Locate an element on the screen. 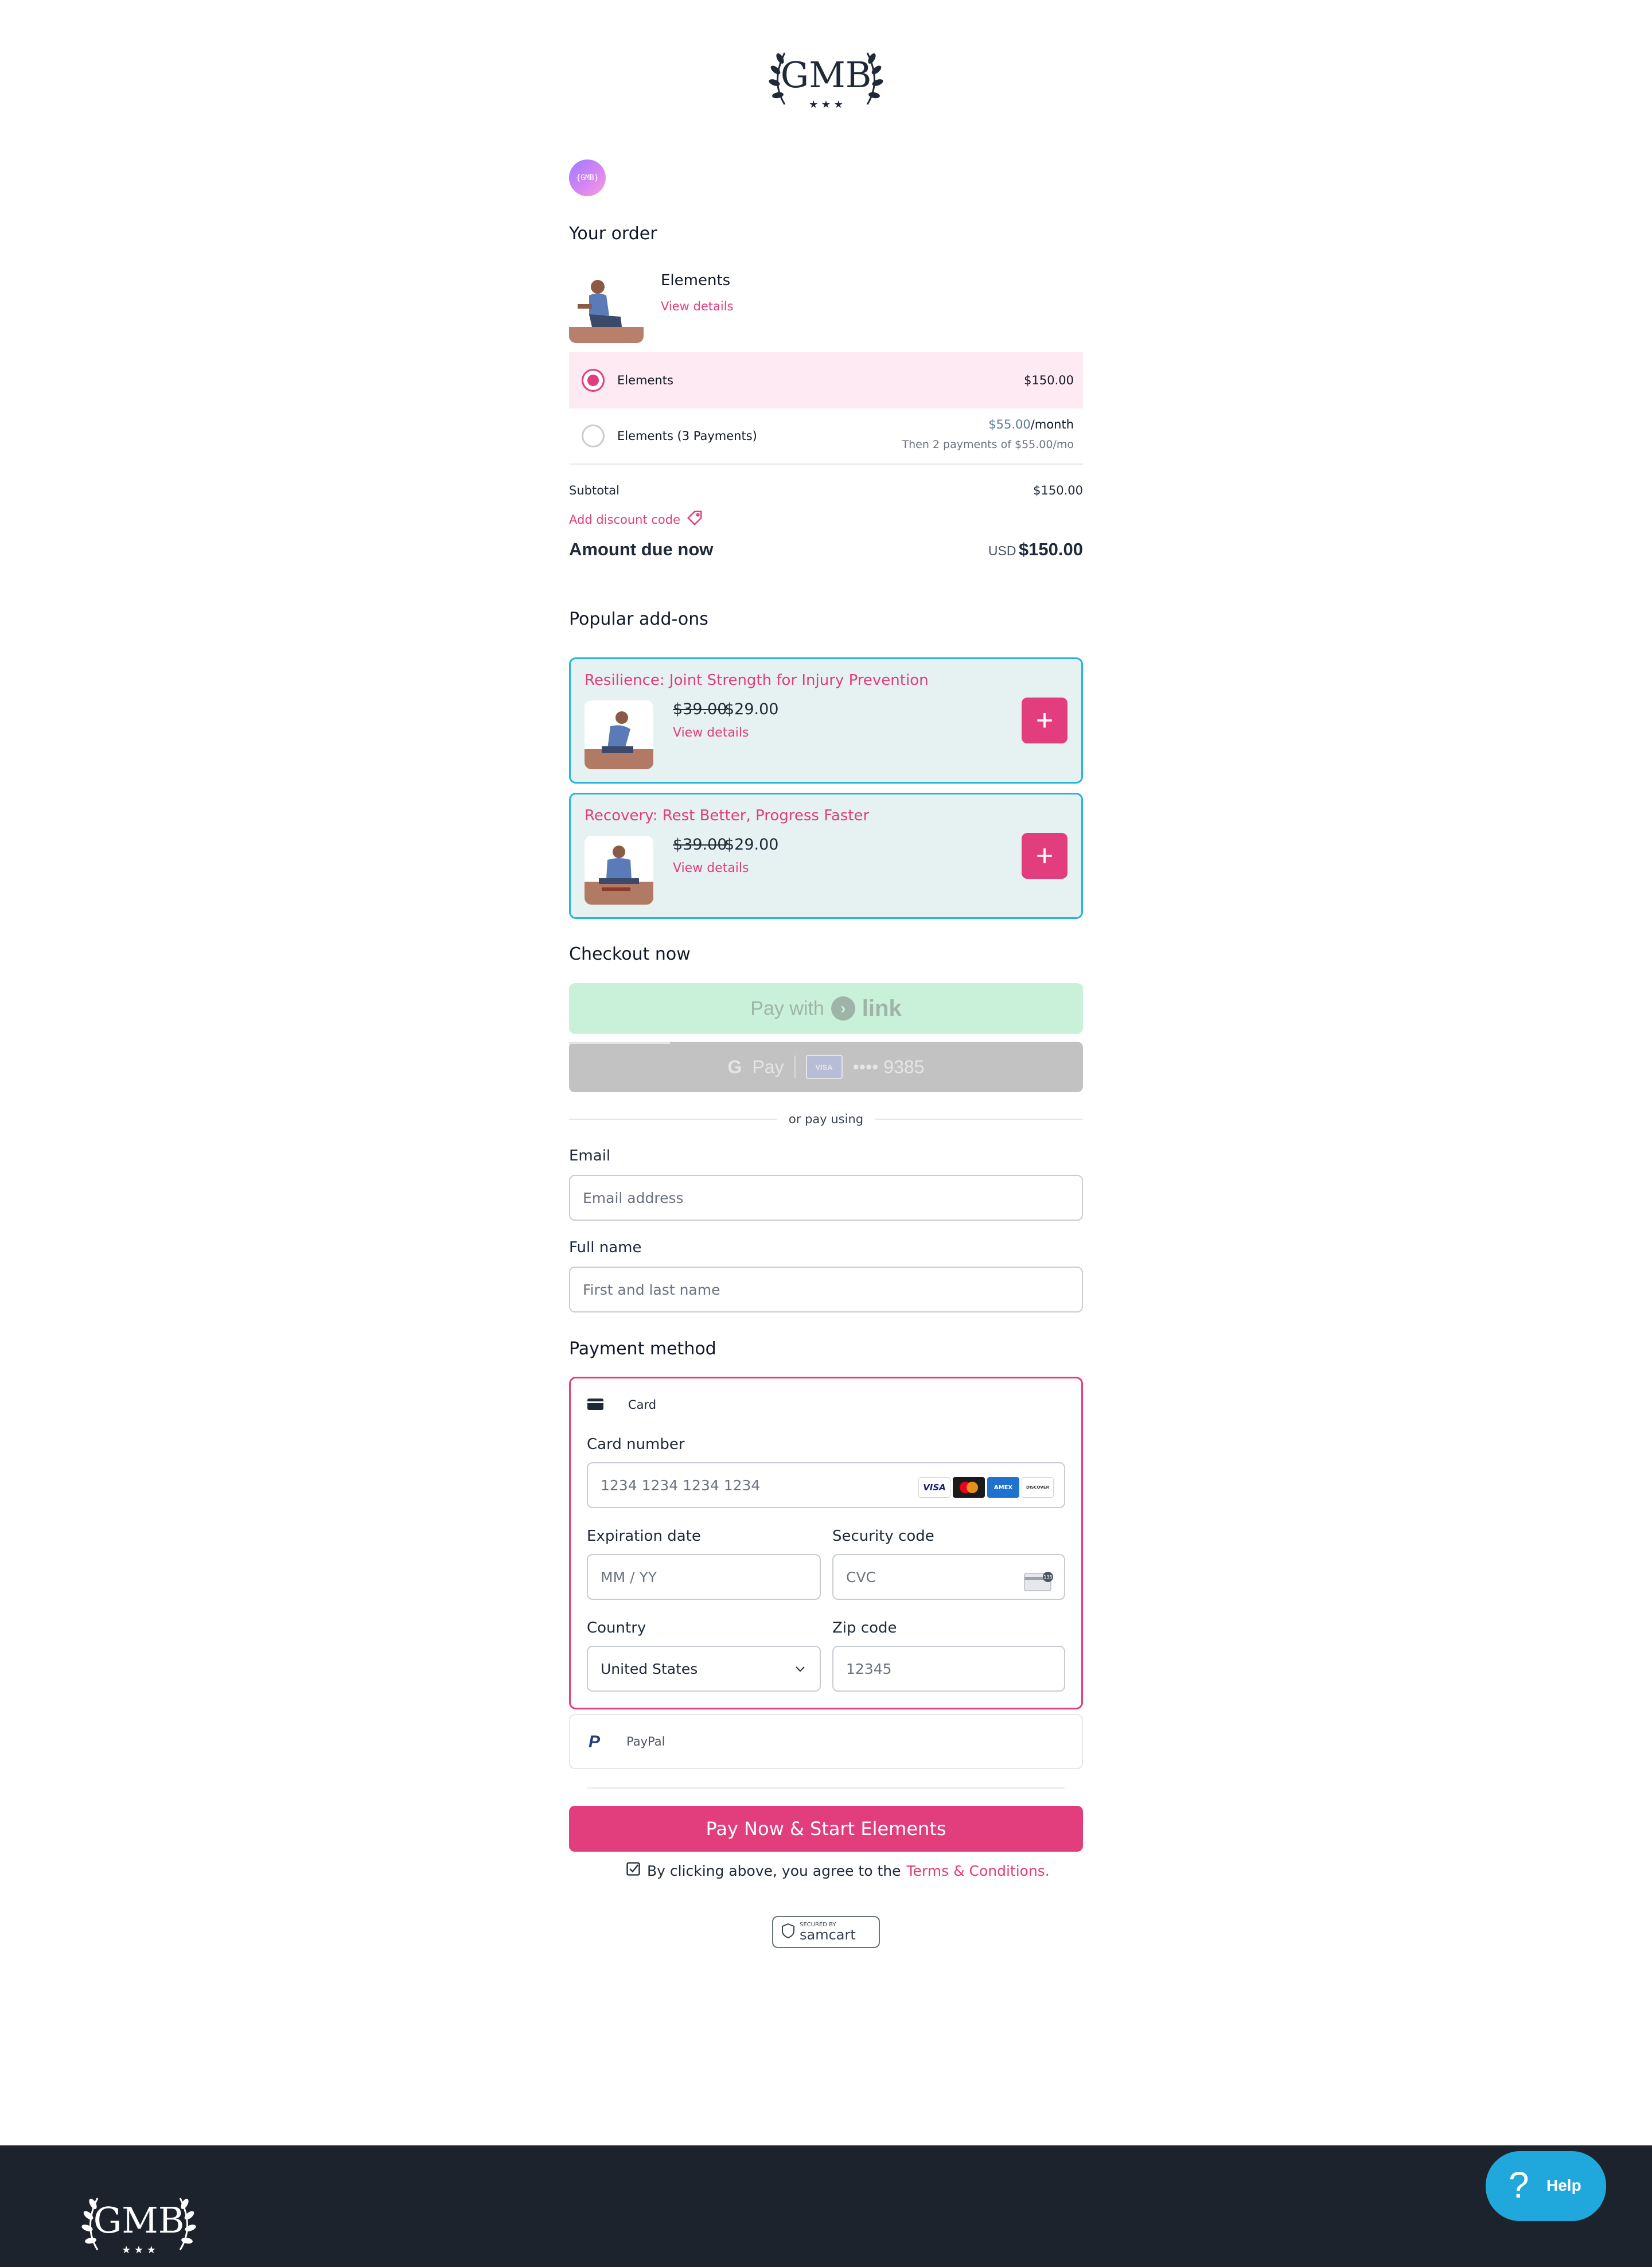 The image size is (1652, 2267). terms-link: Terms & Conditions. is located at coordinates (978, 1871).